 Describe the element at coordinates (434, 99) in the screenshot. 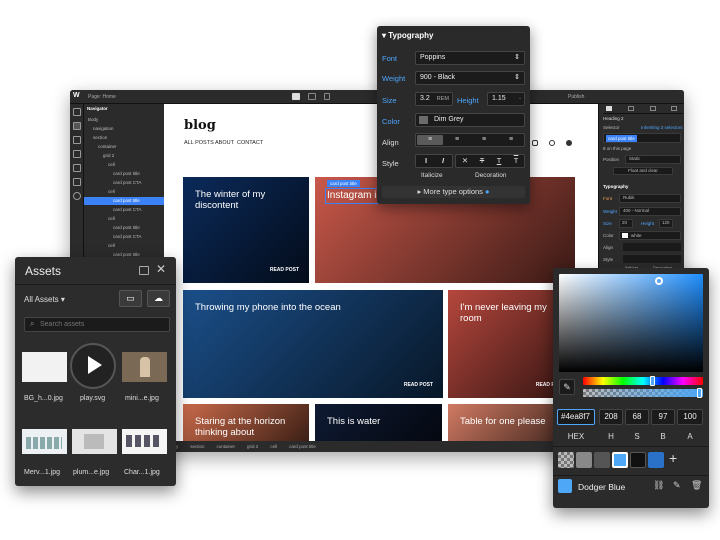

I see `size-input: 3.2 REM` at that location.